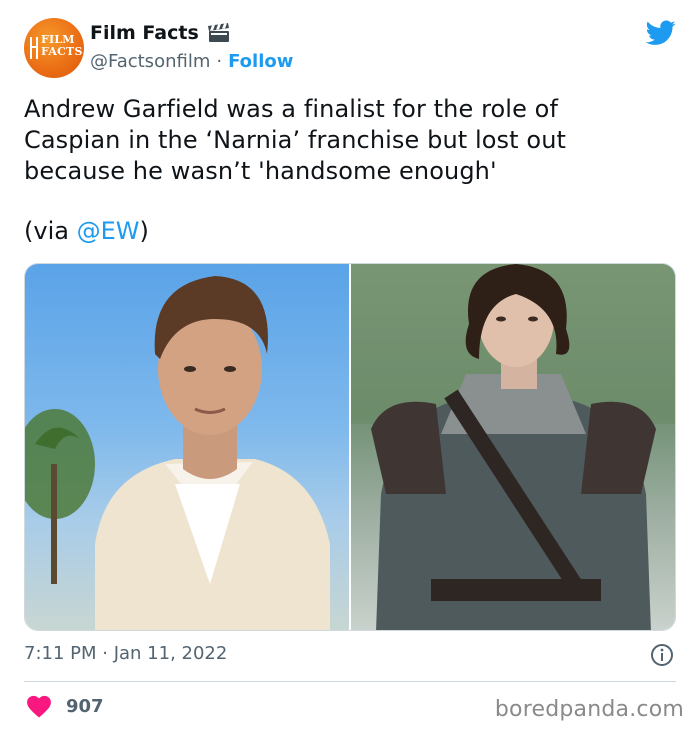 This screenshot has width=700, height=733. I want to click on source-watermark: boredpanda.com, so click(589, 709).